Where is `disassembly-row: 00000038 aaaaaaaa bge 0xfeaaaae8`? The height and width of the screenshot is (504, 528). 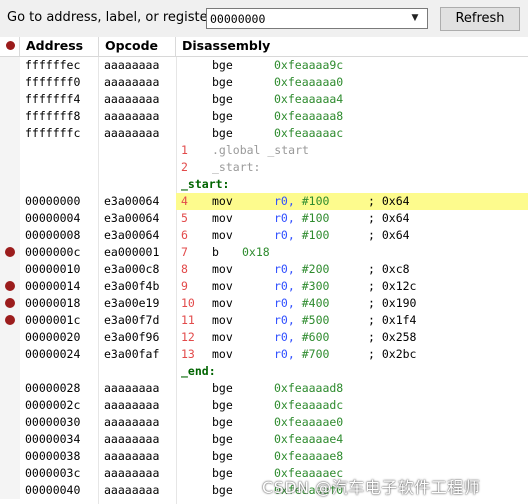
disassembly-row: 00000038 aaaaaaaa bge 0xfeaaaae8 is located at coordinates (264, 456).